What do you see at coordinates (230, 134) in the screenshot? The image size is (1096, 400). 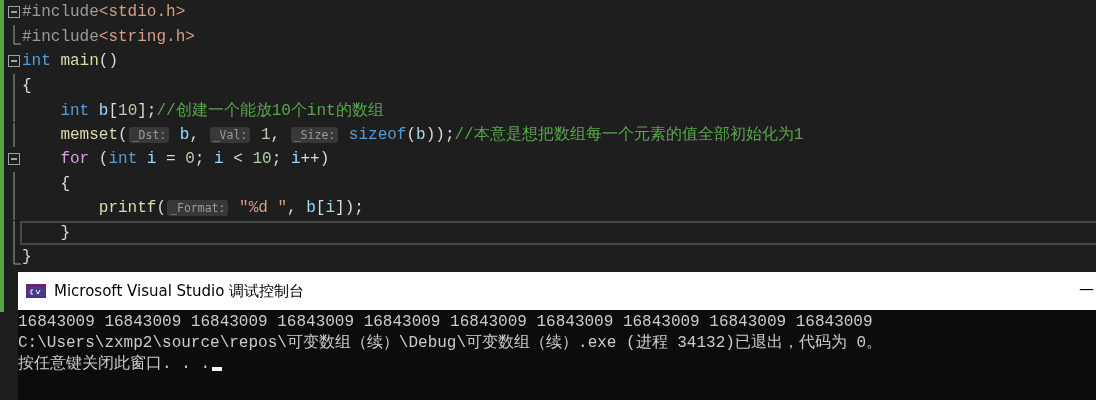 I see `parameter-hint: _Val:` at bounding box center [230, 134].